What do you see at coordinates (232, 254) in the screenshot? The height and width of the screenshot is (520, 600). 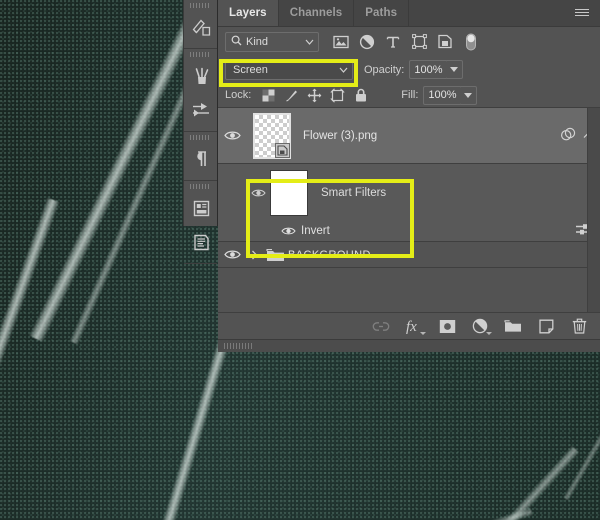 I see `group-visibility-toggle` at bounding box center [232, 254].